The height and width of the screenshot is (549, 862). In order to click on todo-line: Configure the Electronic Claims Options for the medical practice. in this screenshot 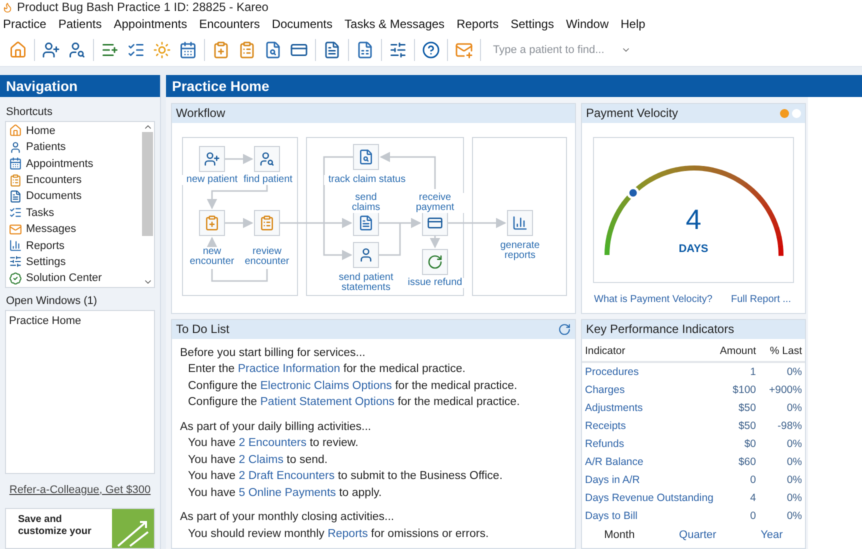, I will do `click(352, 386)`.